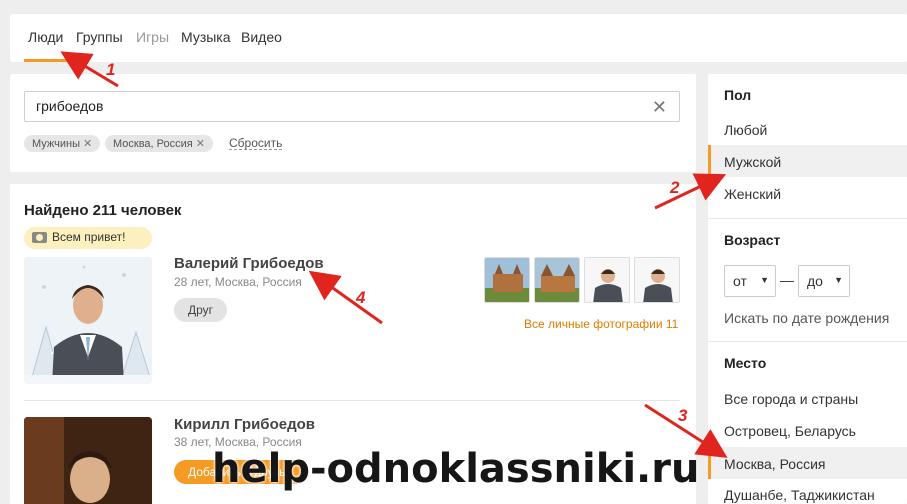 The width and height of the screenshot is (907, 504). I want to click on chip-label: Мужчины, so click(56, 144).